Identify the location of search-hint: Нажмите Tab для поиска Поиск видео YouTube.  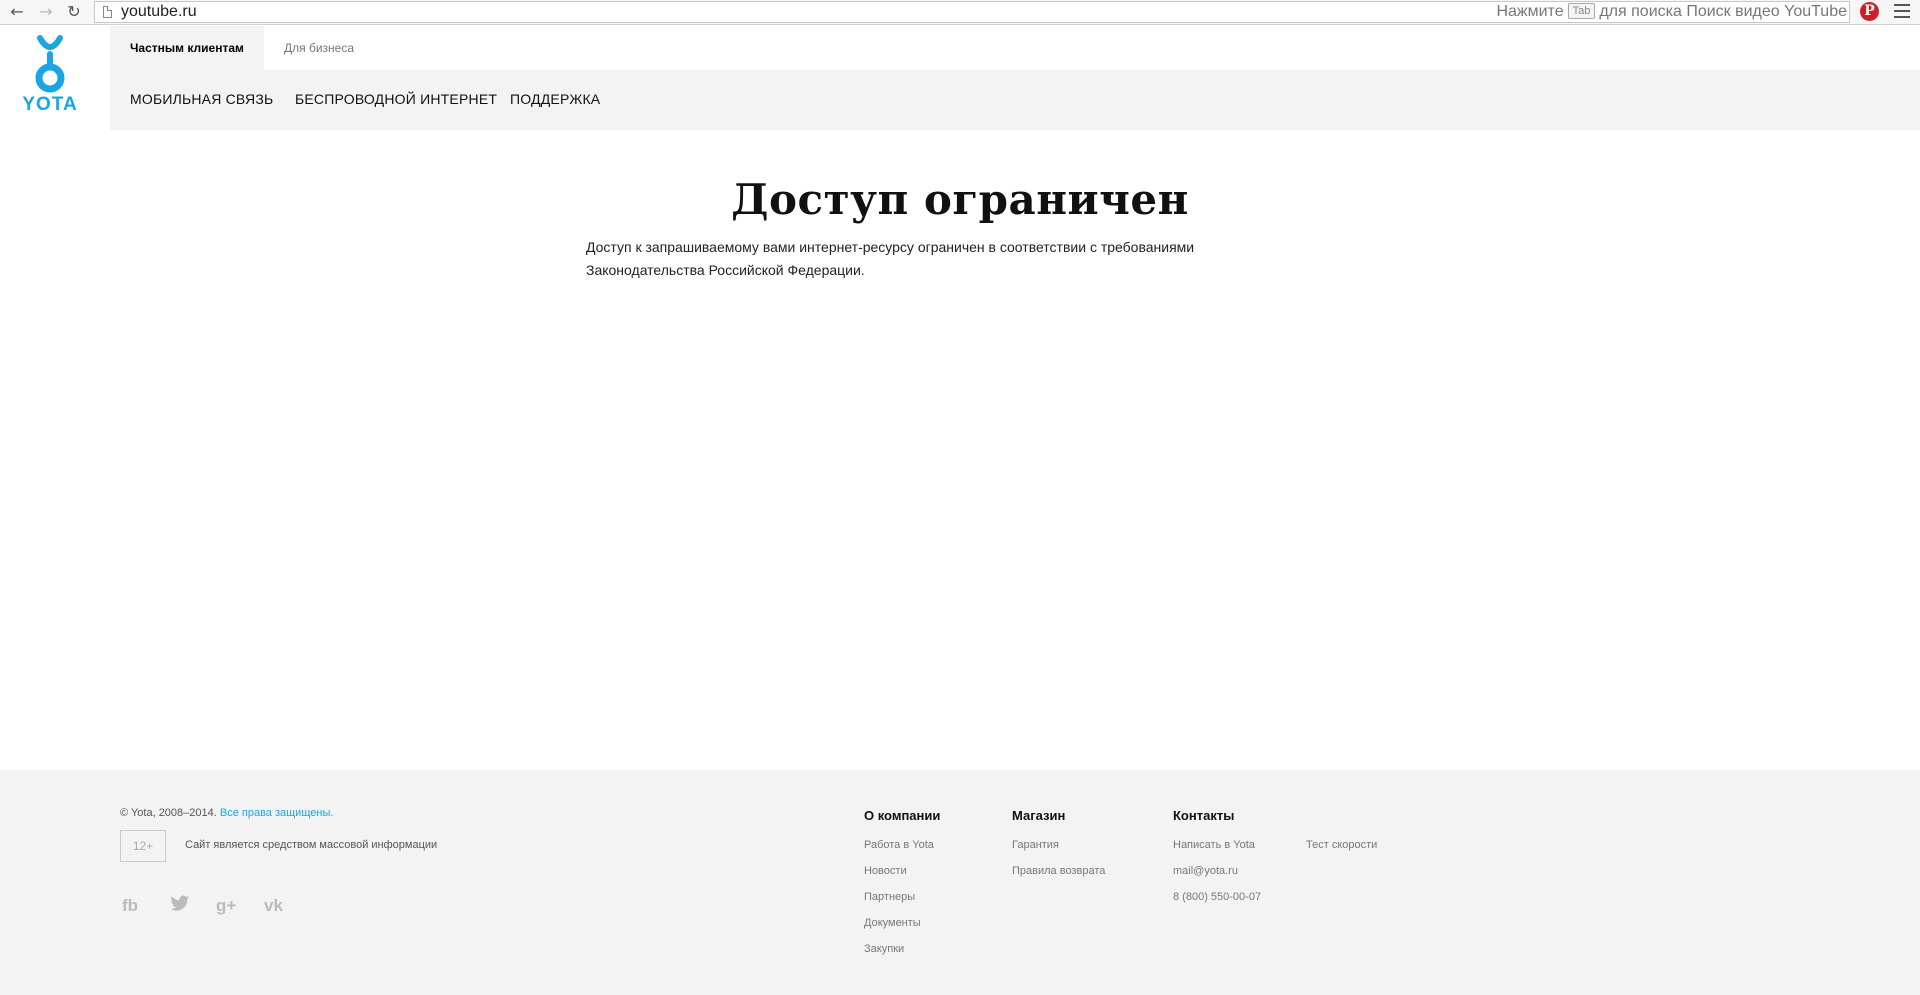
(1671, 12).